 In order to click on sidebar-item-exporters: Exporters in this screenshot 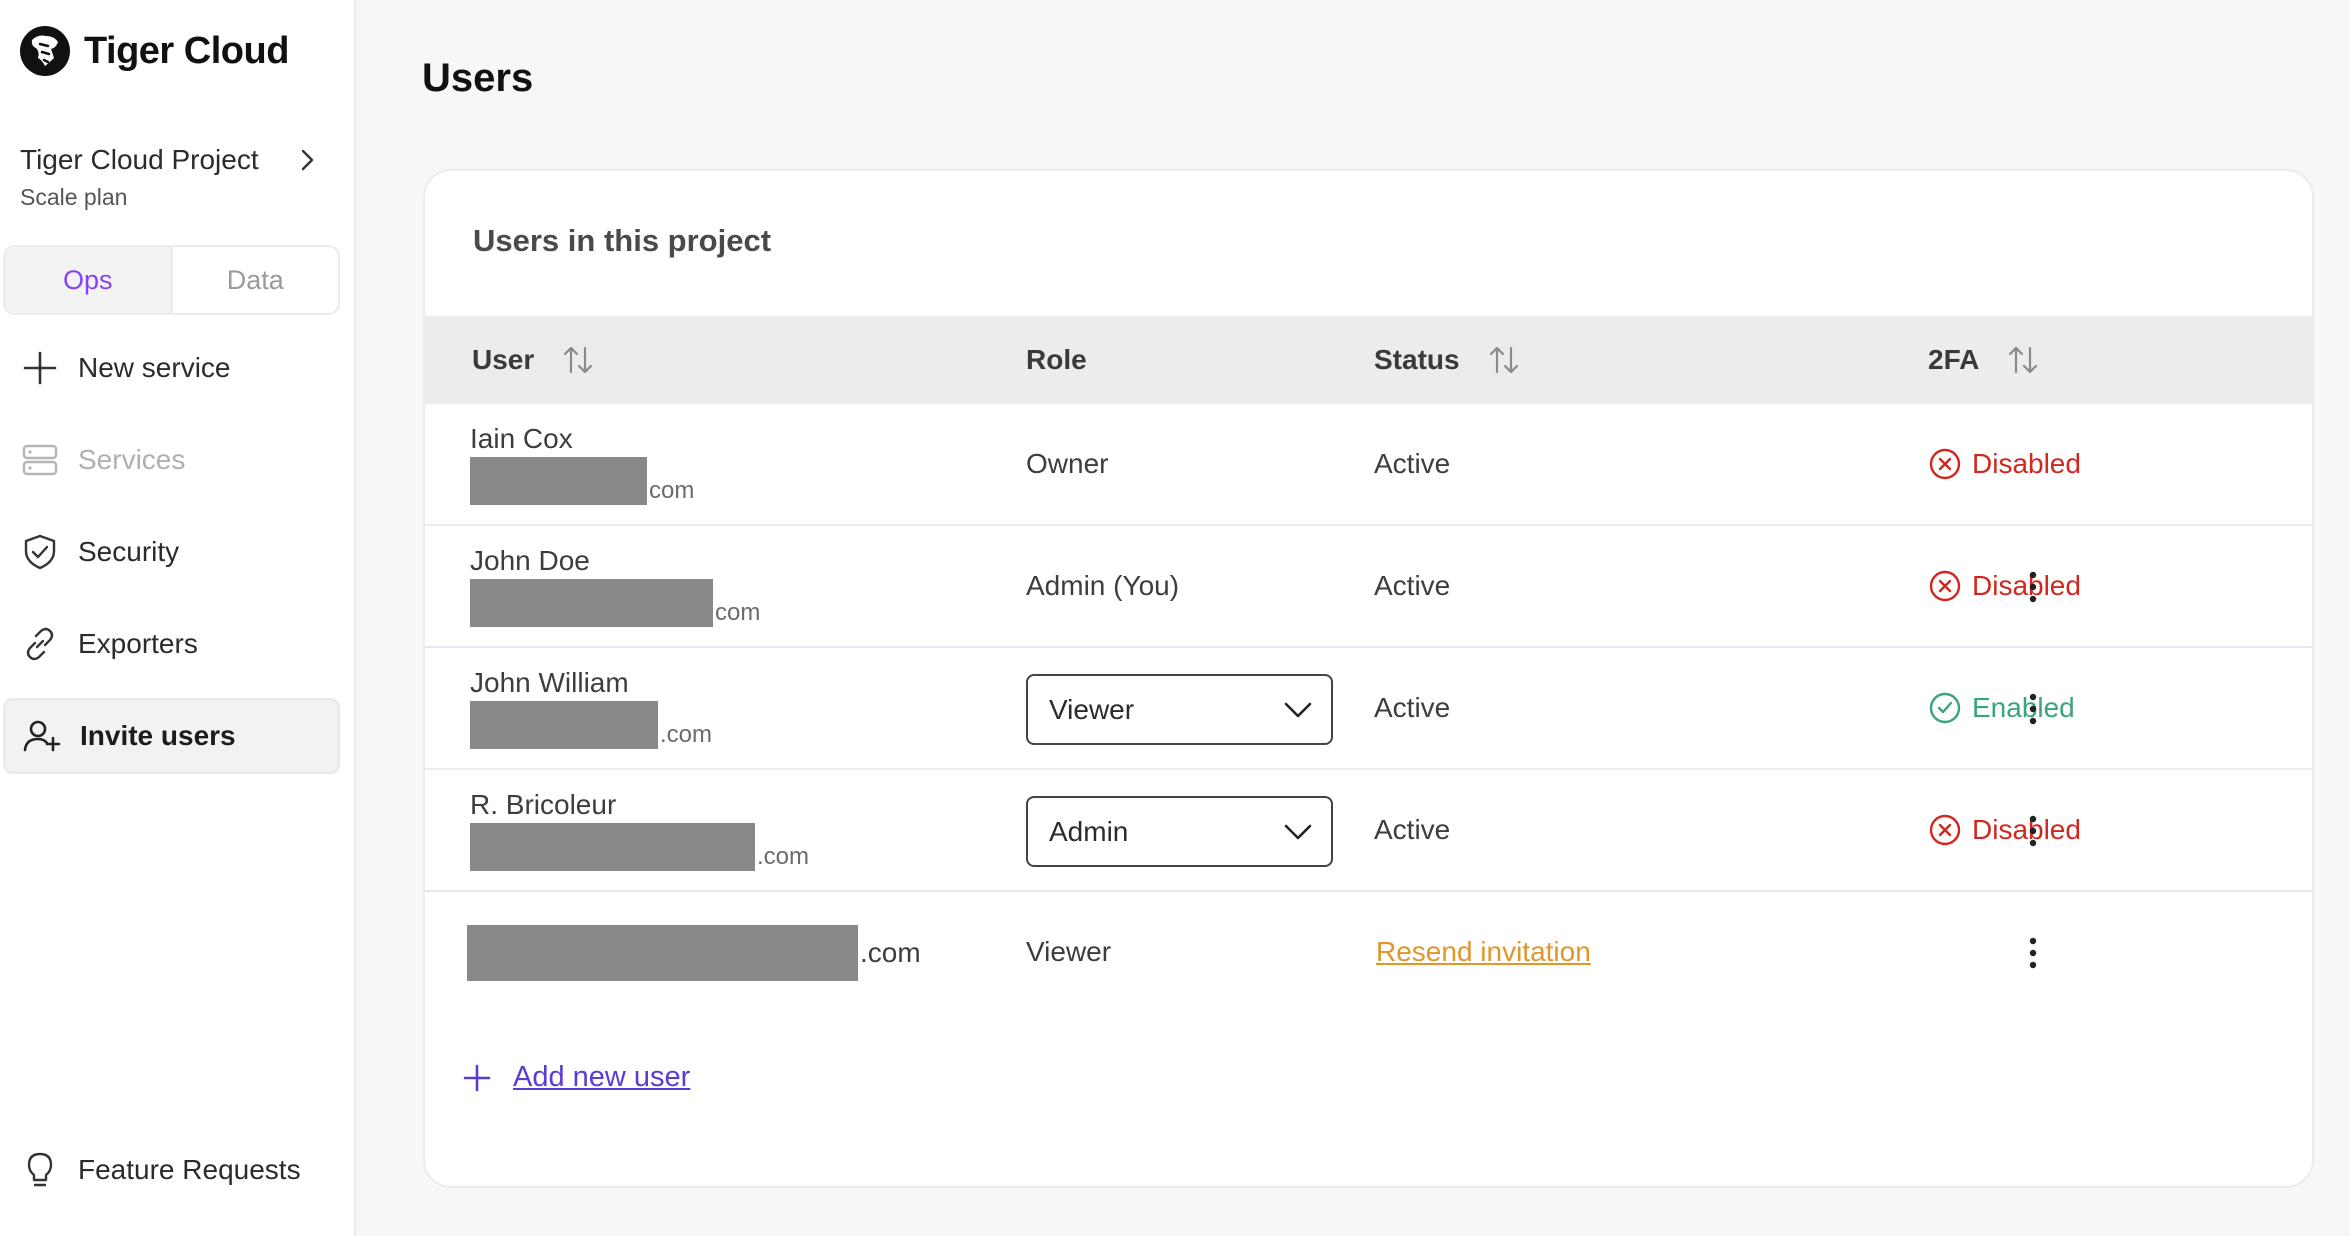, I will do `click(171, 644)`.